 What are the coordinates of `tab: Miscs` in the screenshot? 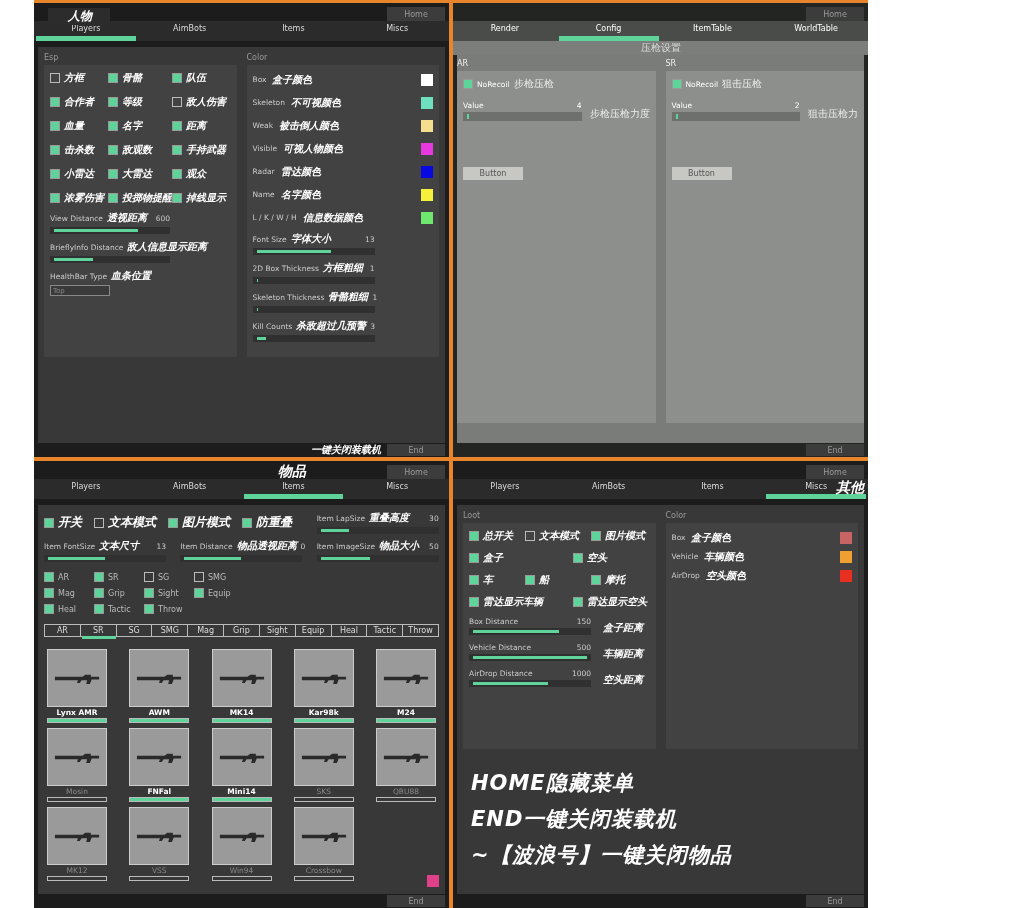 It's located at (397, 32).